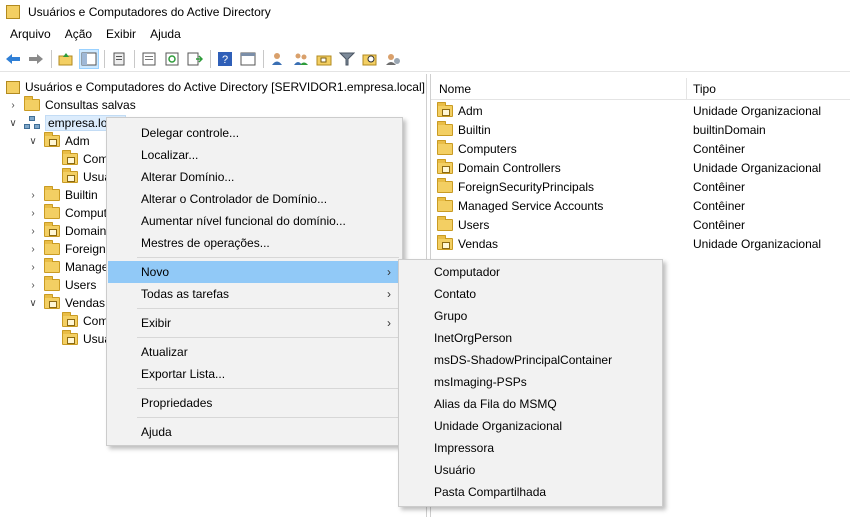 This screenshot has height=517, width=850. What do you see at coordinates (455, 89) in the screenshot?
I see `column-header-name: Nome` at bounding box center [455, 89].